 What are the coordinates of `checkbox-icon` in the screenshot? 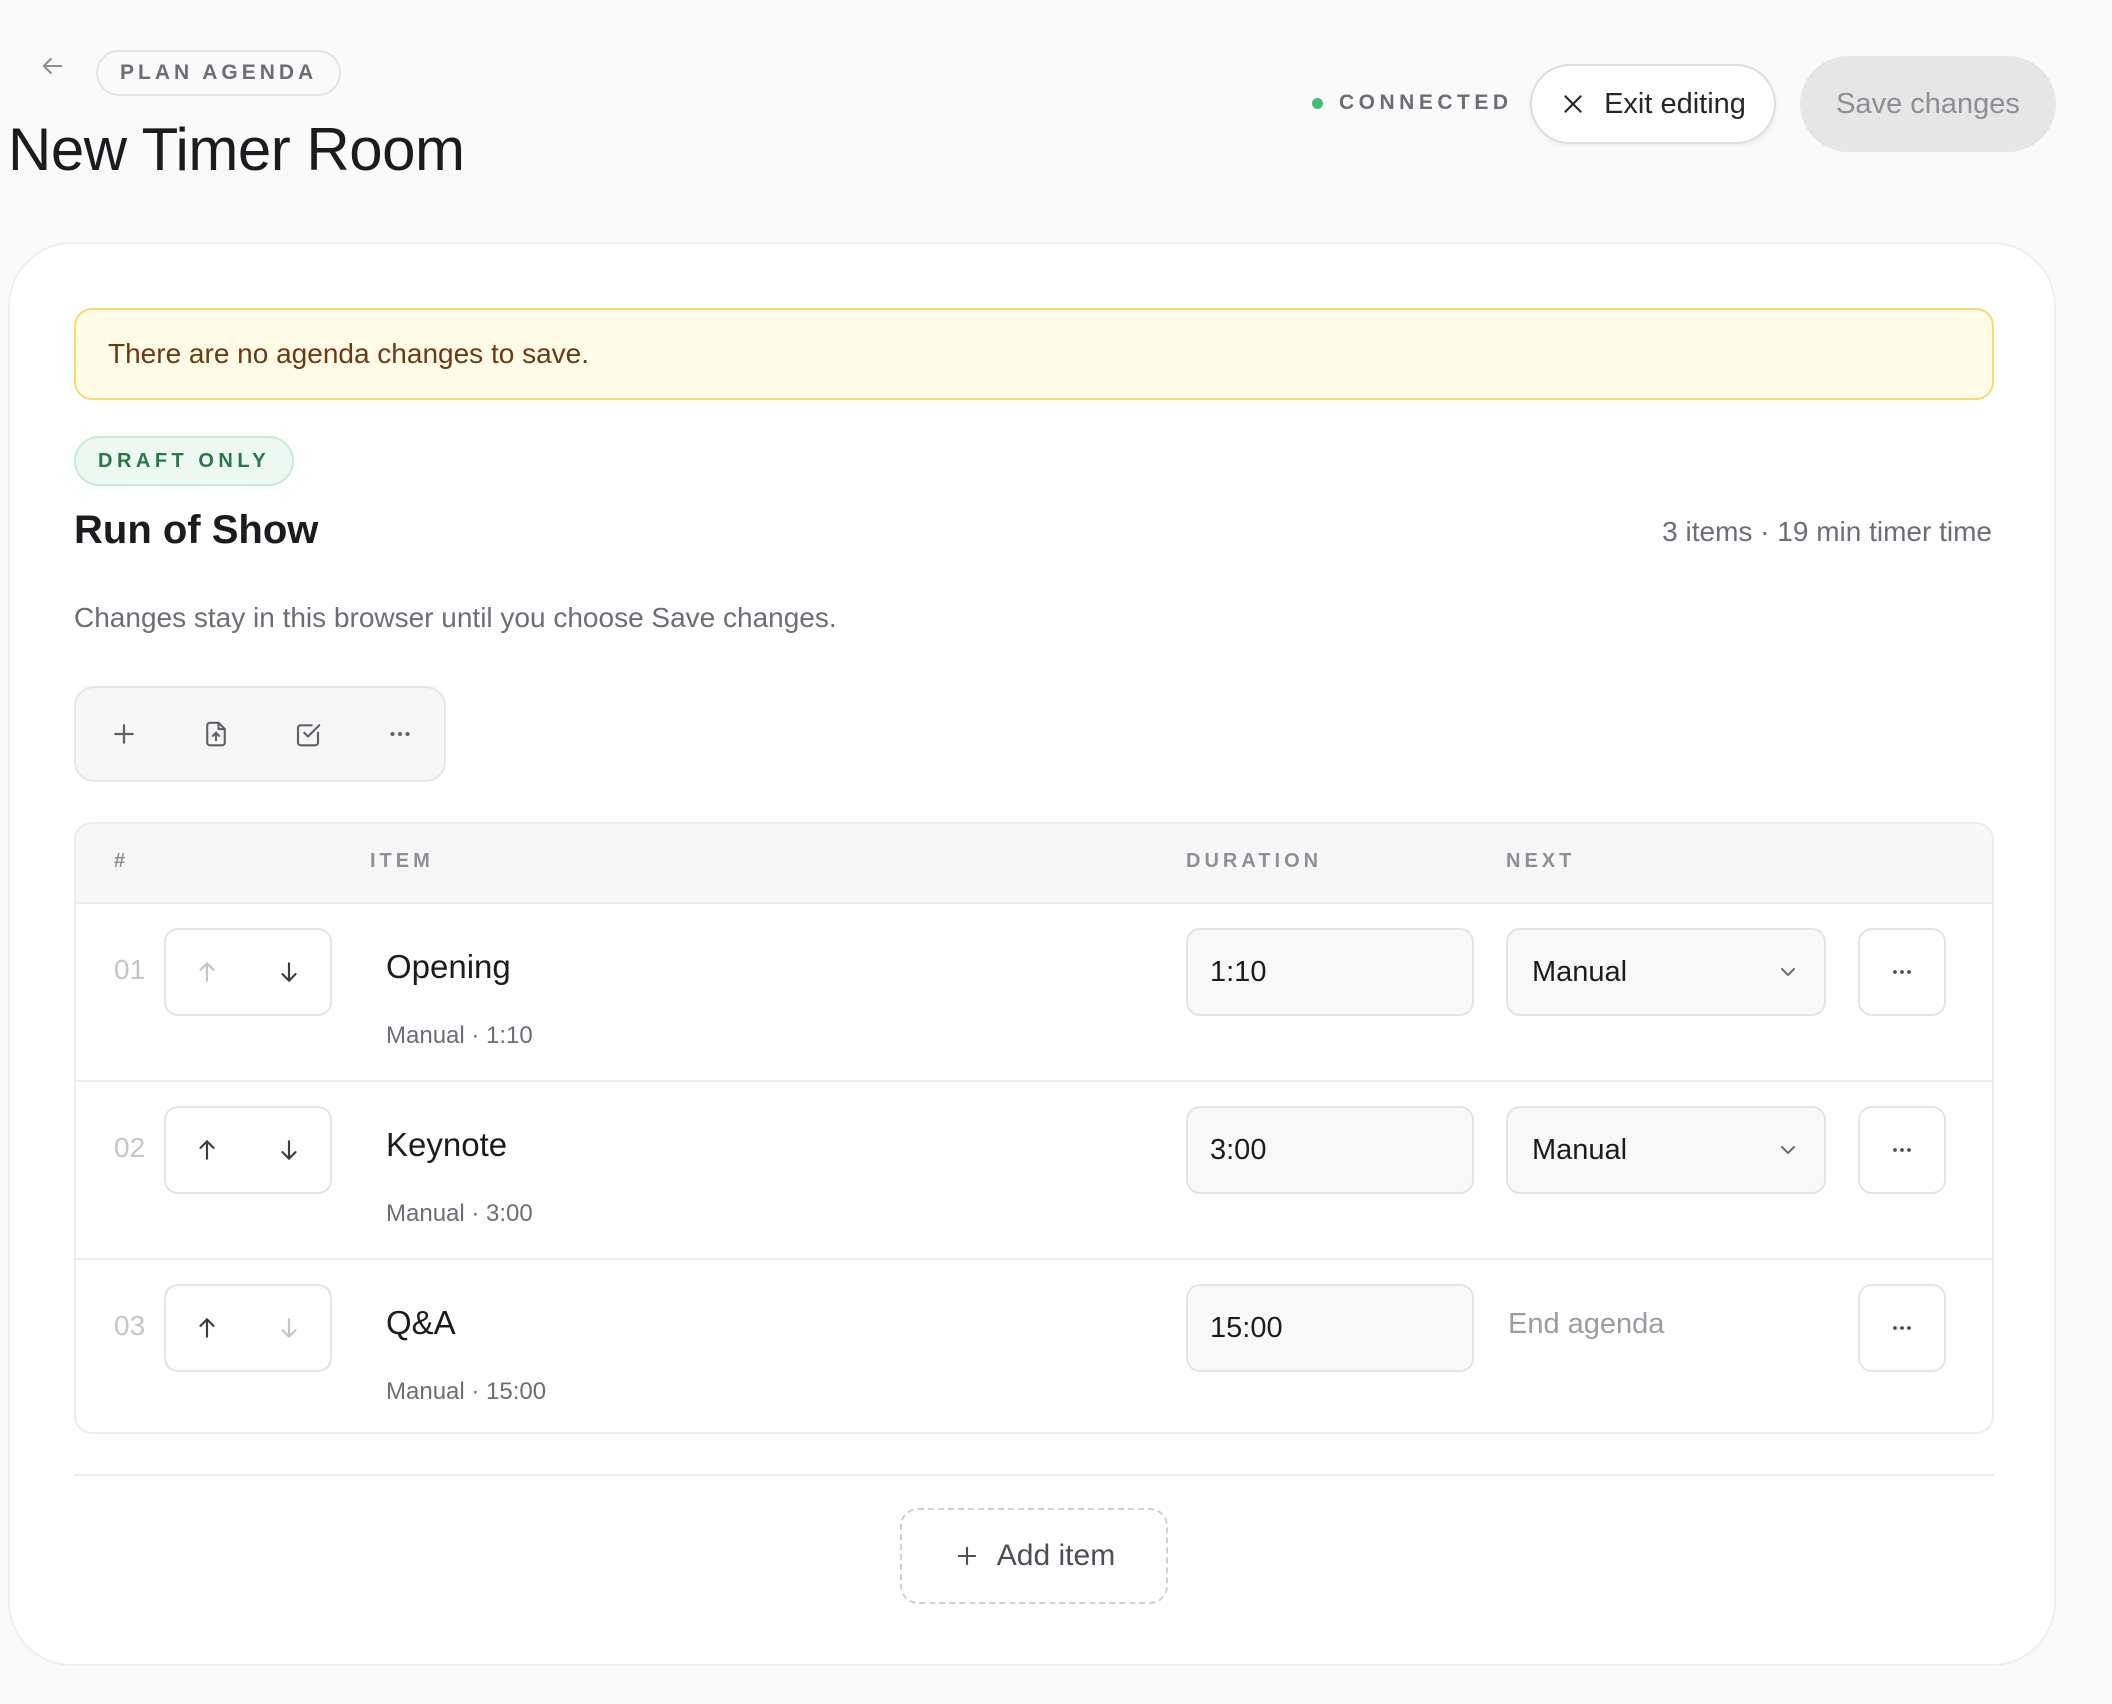 It's located at (308, 734).